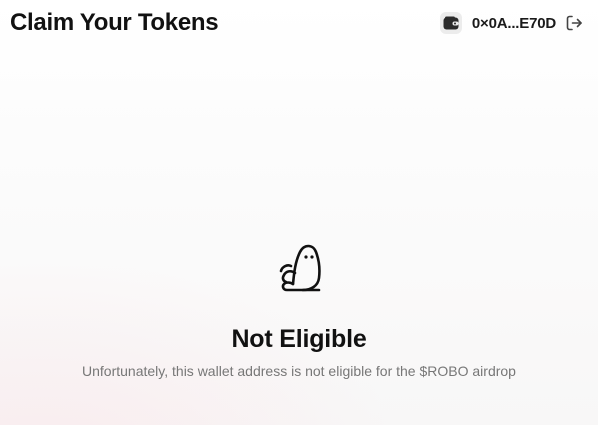  What do you see at coordinates (299, 339) in the screenshot?
I see `status-title: Not Eligible` at bounding box center [299, 339].